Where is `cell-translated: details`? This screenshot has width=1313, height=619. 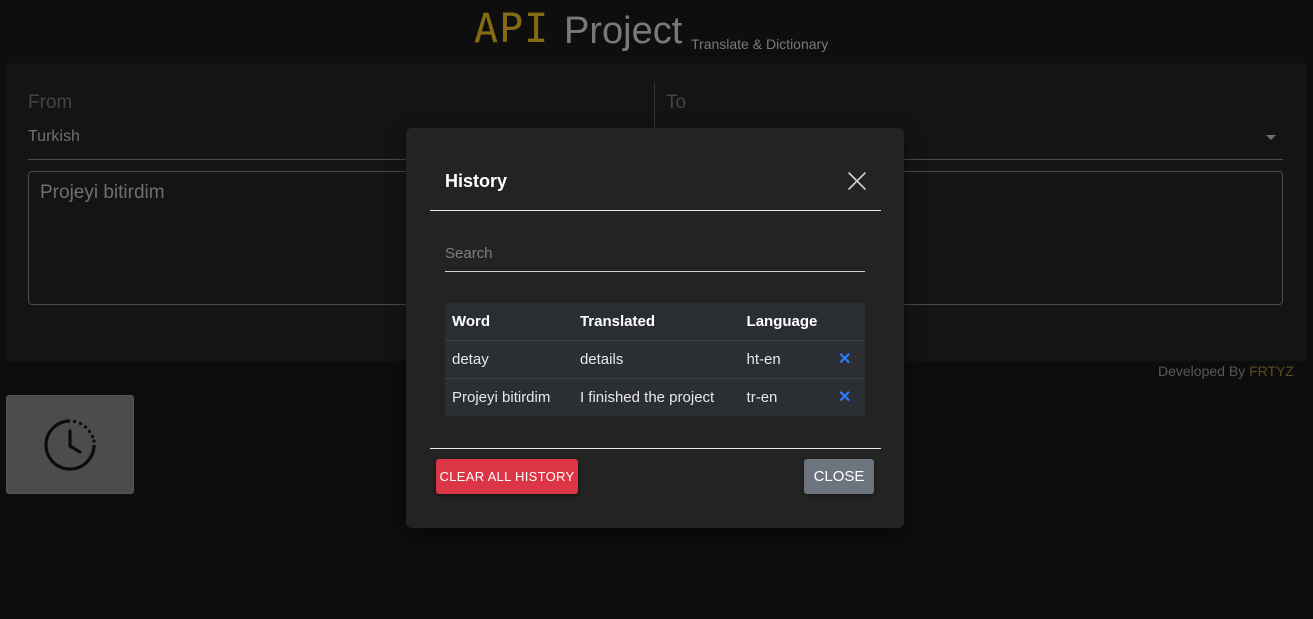
cell-translated: details is located at coordinates (601, 359).